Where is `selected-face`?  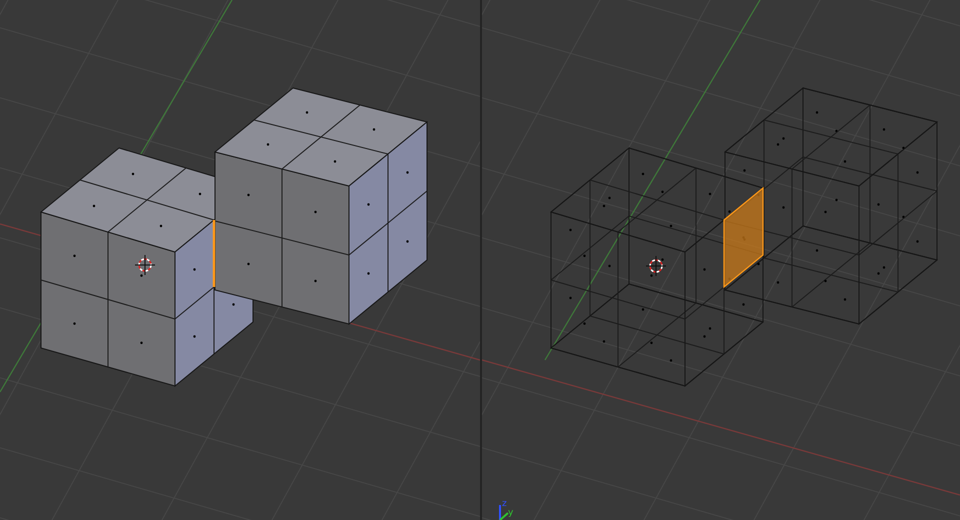 selected-face is located at coordinates (743, 237).